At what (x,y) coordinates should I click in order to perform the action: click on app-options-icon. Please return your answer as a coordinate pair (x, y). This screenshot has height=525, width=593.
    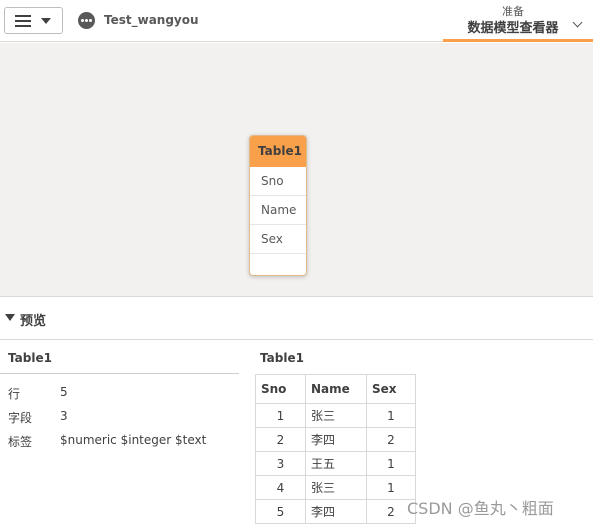
    Looking at the image, I should click on (86, 20).